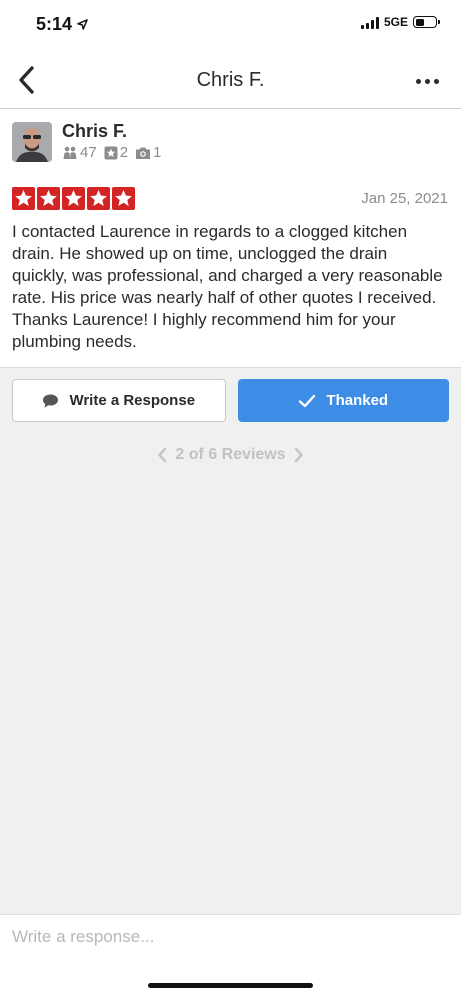 The image size is (461, 1001). What do you see at coordinates (132, 400) in the screenshot?
I see `write-response-label: Write a Response` at bounding box center [132, 400].